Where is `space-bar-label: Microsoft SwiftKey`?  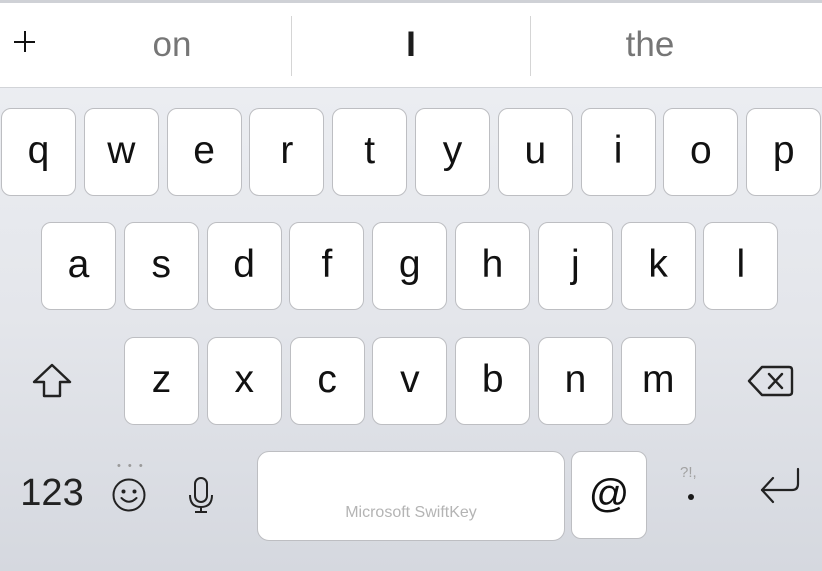 space-bar-label: Microsoft SwiftKey is located at coordinates (411, 512).